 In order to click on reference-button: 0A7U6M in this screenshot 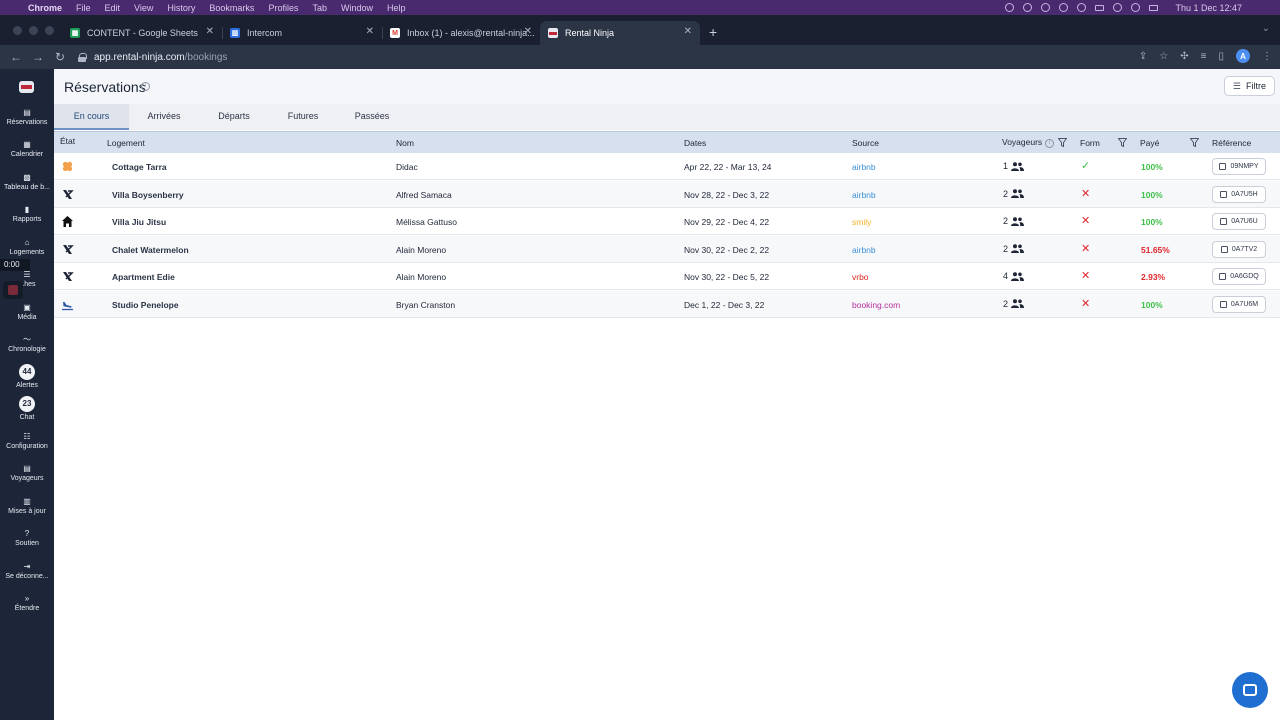, I will do `click(1239, 304)`.